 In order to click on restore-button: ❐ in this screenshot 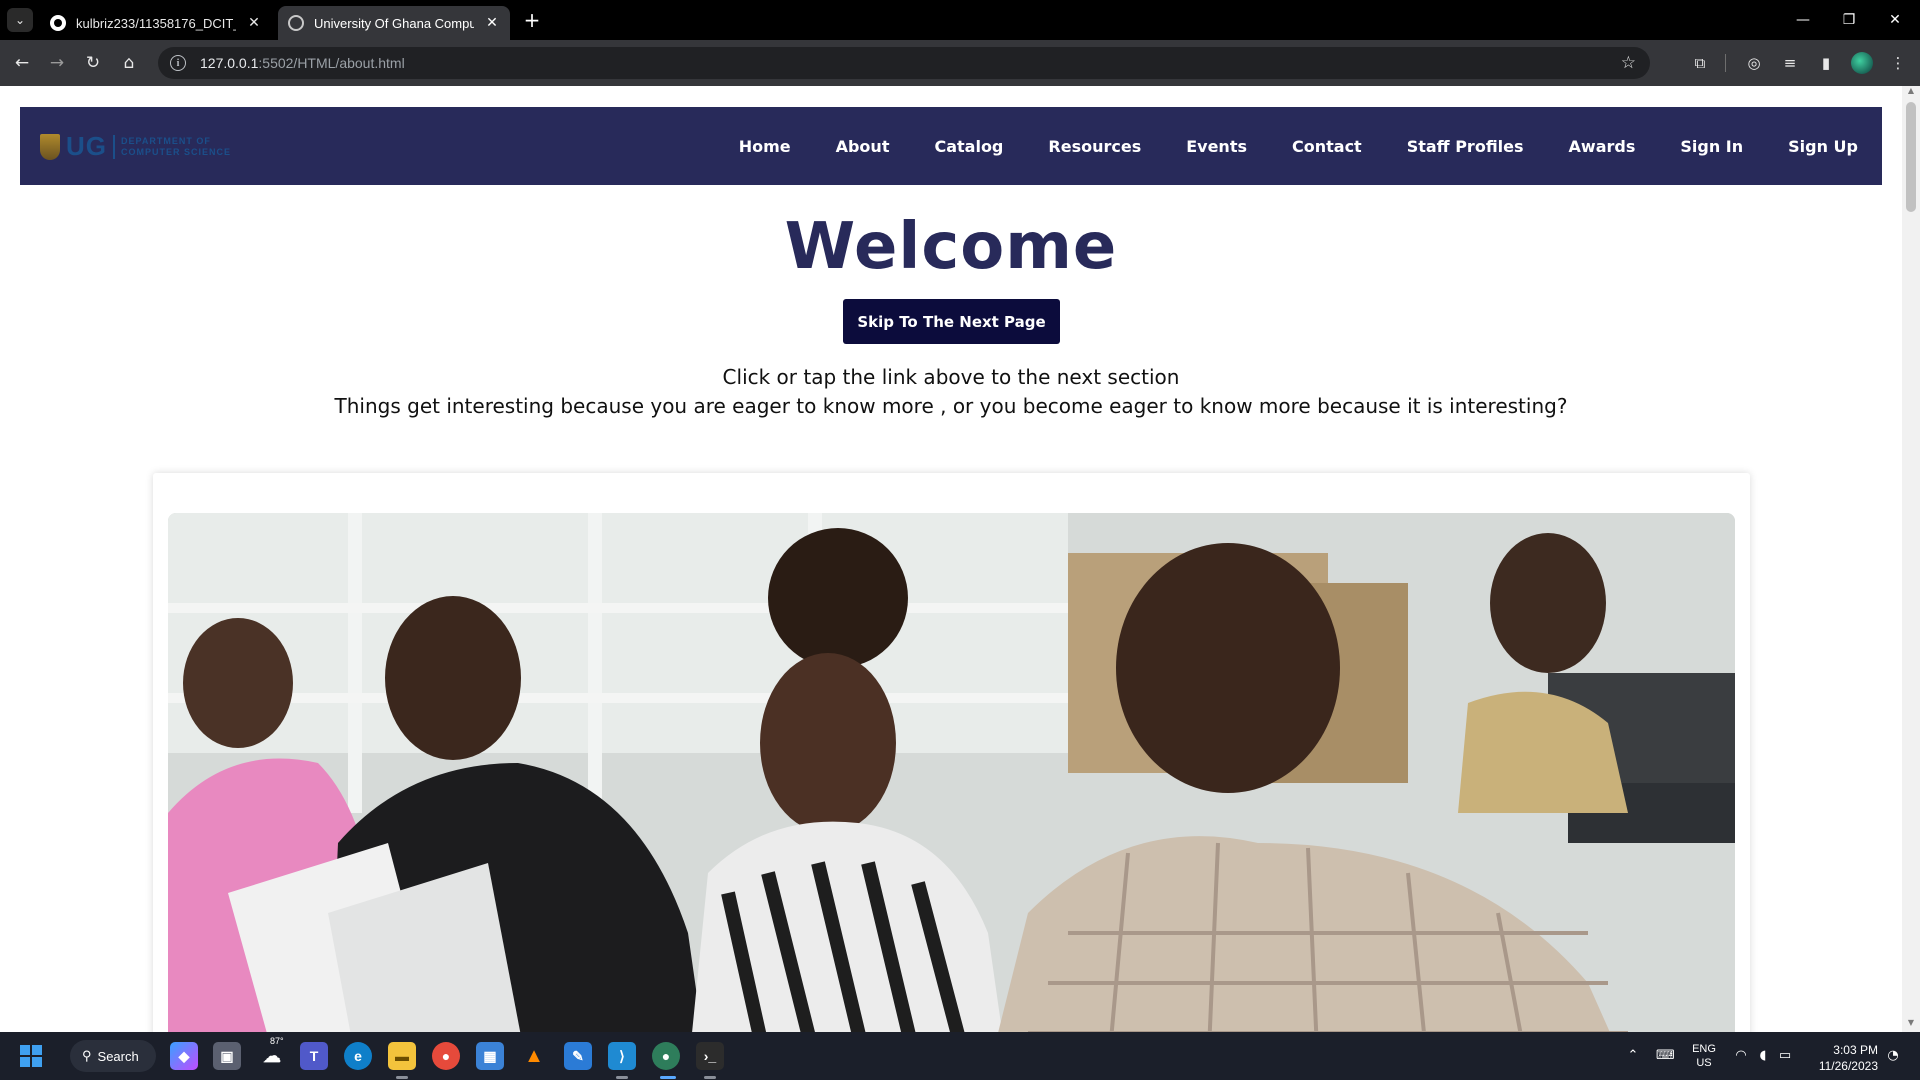, I will do `click(1849, 20)`.